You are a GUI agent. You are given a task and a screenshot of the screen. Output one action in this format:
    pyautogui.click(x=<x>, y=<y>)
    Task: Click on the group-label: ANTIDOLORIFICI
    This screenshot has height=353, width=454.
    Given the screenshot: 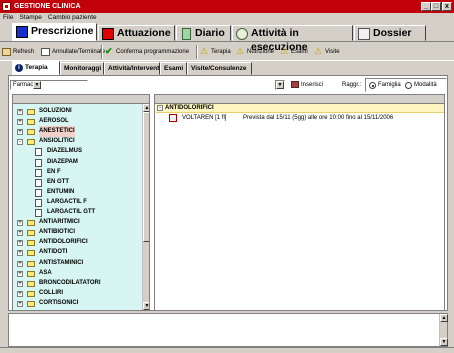 What is the action you would take?
    pyautogui.click(x=189, y=108)
    